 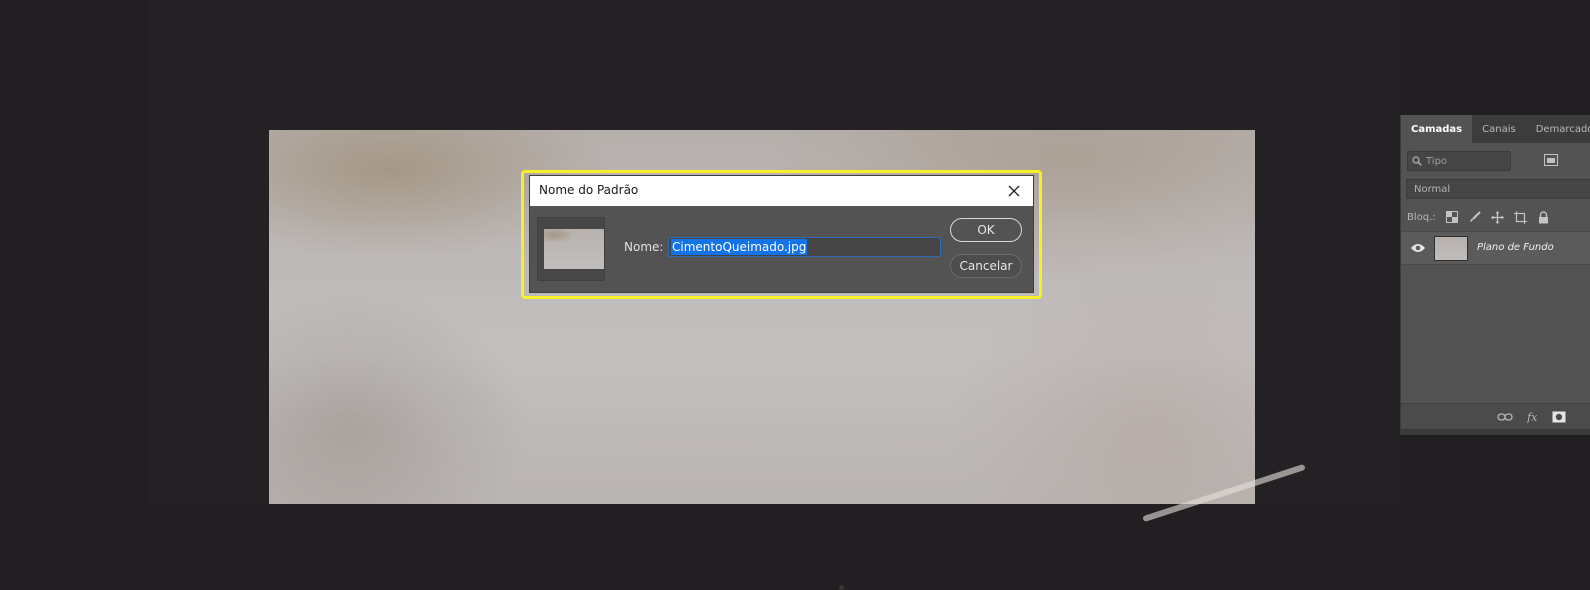 I want to click on pattern-name-value: CimentoQueimado.jpg, so click(x=739, y=247).